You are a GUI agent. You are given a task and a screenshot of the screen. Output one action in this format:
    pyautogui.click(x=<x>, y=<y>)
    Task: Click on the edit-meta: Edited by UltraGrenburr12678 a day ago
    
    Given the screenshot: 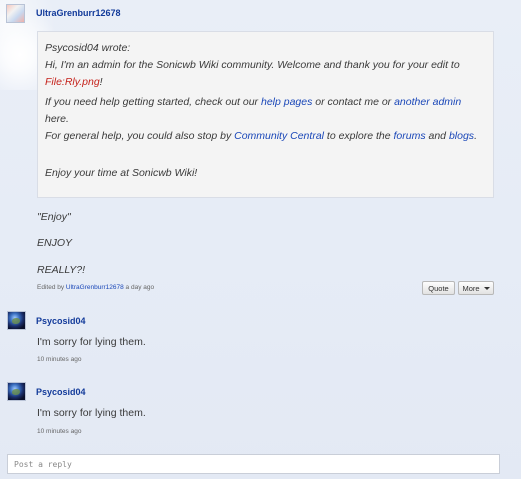 What is the action you would take?
    pyautogui.click(x=96, y=287)
    